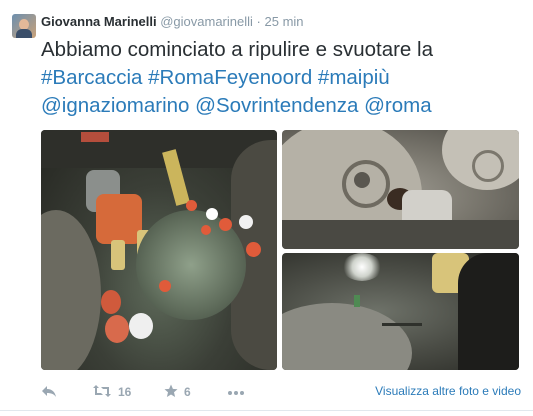 The image size is (533, 416). Describe the element at coordinates (99, 21) in the screenshot. I see `author-name: Giovanna Marinelli` at that location.